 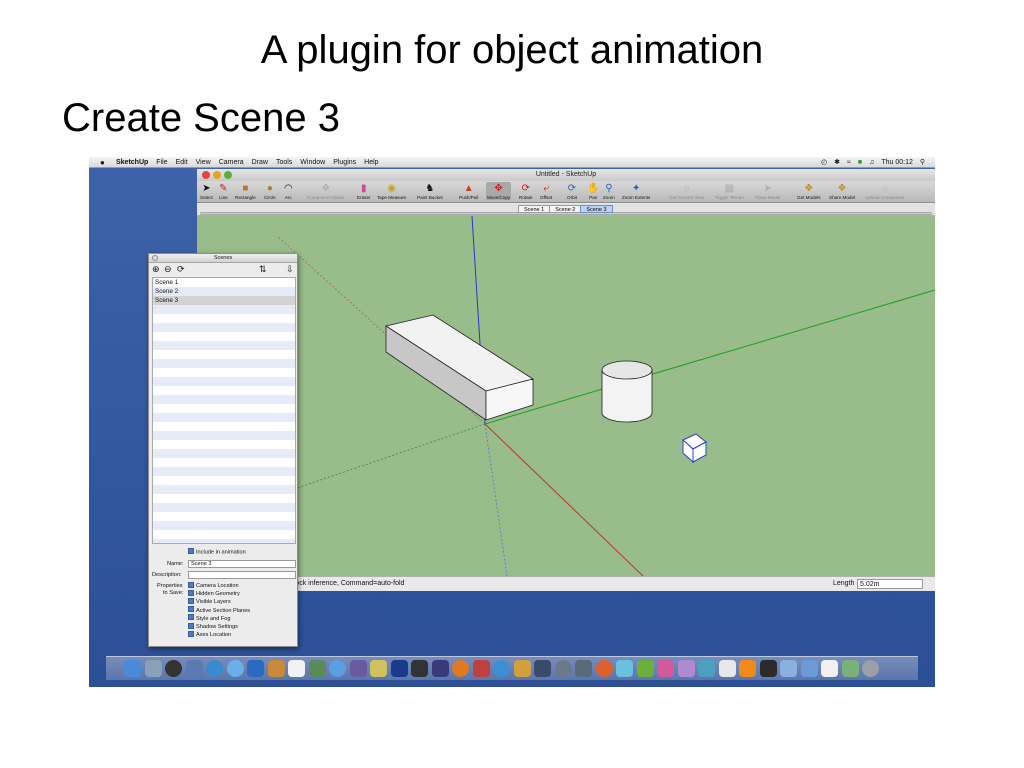 What do you see at coordinates (219, 610) in the screenshot?
I see `property-active-section-planes: Active Section Planes` at bounding box center [219, 610].